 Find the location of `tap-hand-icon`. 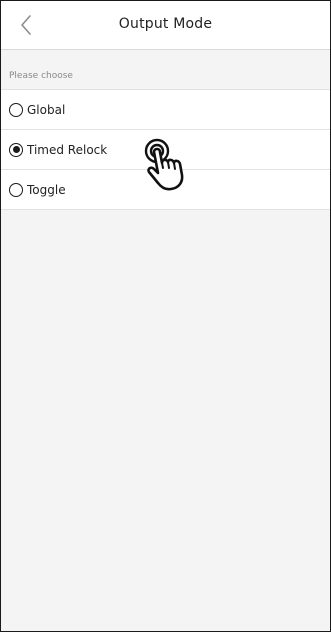

tap-hand-icon is located at coordinates (164, 164).